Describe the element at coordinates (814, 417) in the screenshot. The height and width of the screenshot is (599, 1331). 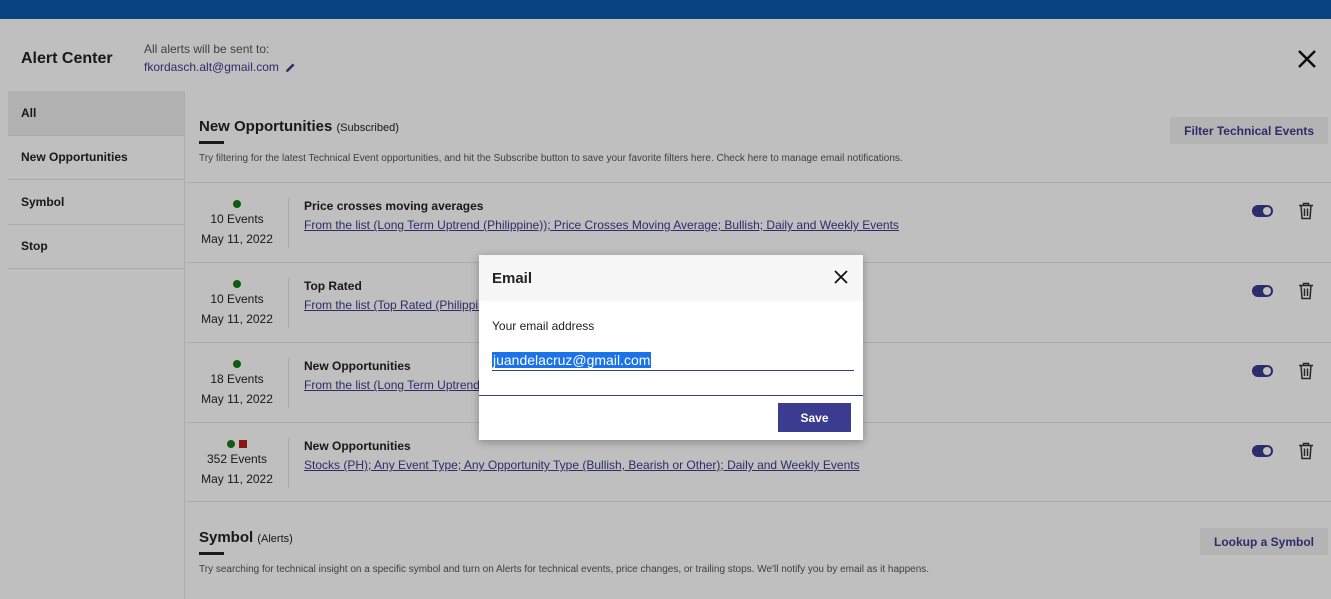
I see `save-button: Save` at that location.